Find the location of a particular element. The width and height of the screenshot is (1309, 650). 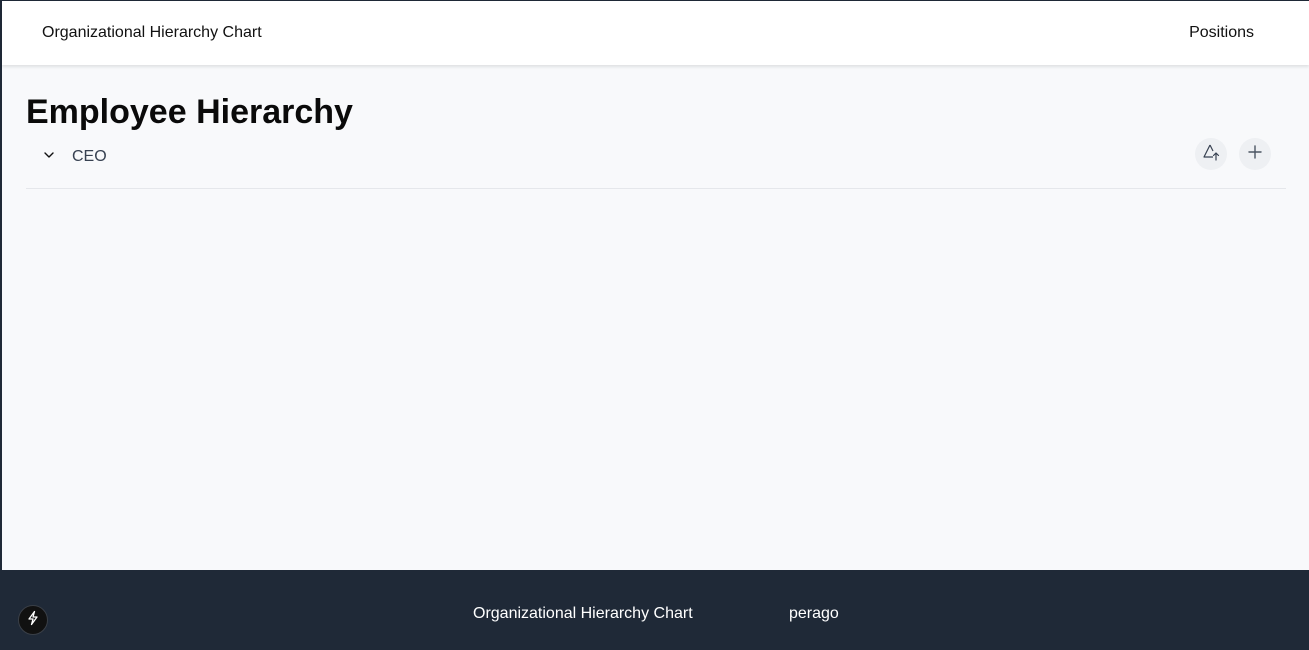

bolt-icon is located at coordinates (33, 620).